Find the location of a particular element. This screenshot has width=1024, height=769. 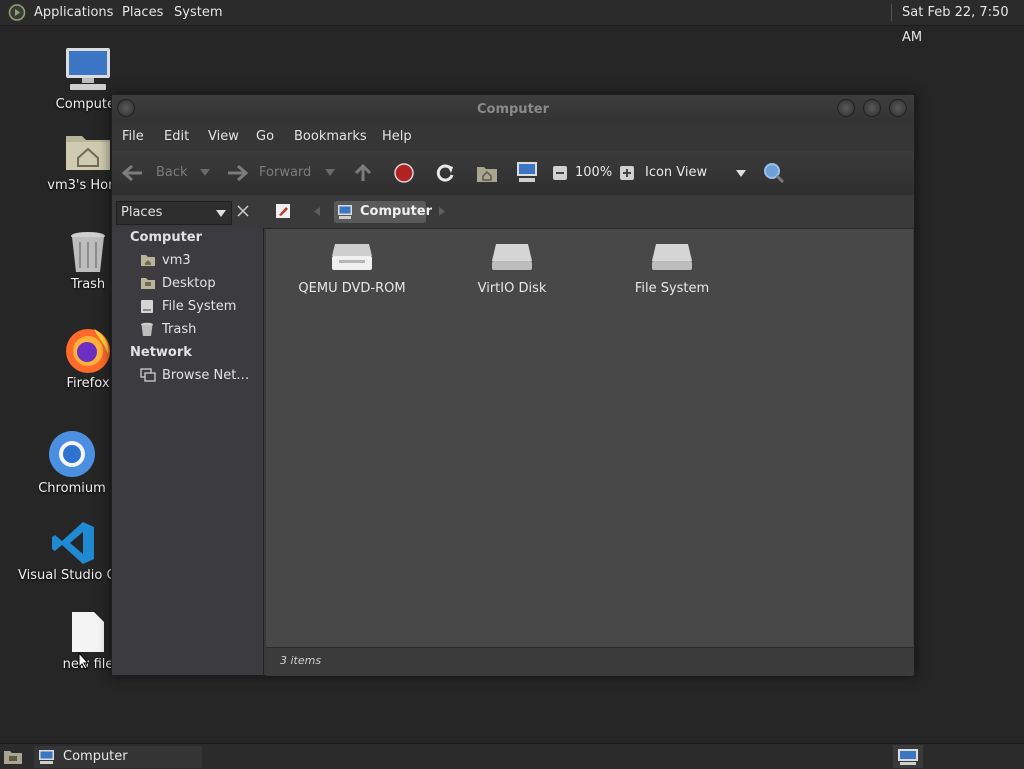

sidebar-item-vm3: vm3 is located at coordinates (187, 260).